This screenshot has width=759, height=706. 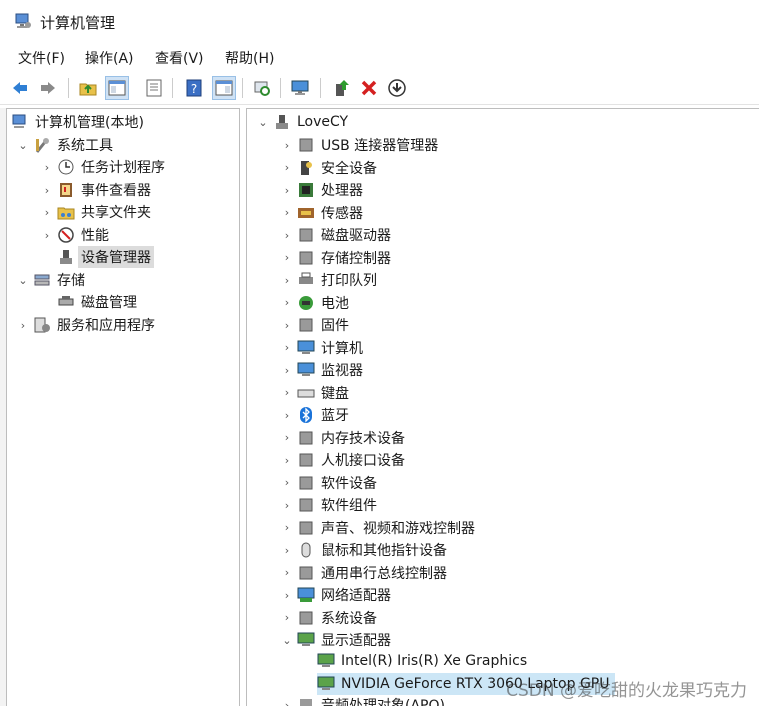 What do you see at coordinates (323, 122) in the screenshot?
I see `computer-name: LoveCY` at bounding box center [323, 122].